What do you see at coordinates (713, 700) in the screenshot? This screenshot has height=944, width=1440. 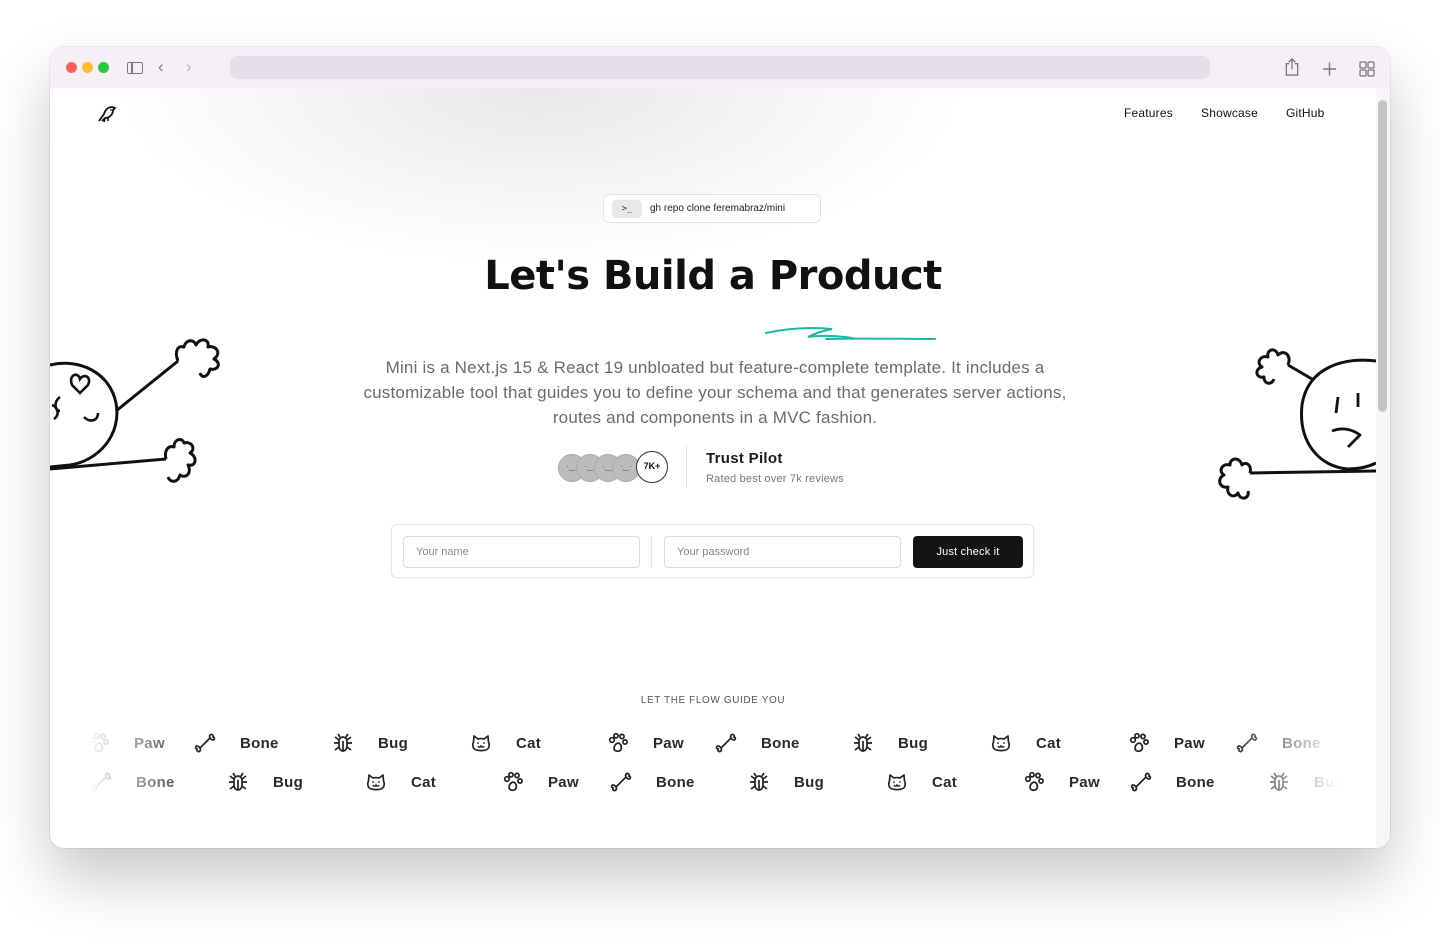 I see `flow-section-label: LET THE FLOW GUIDE YOU` at bounding box center [713, 700].